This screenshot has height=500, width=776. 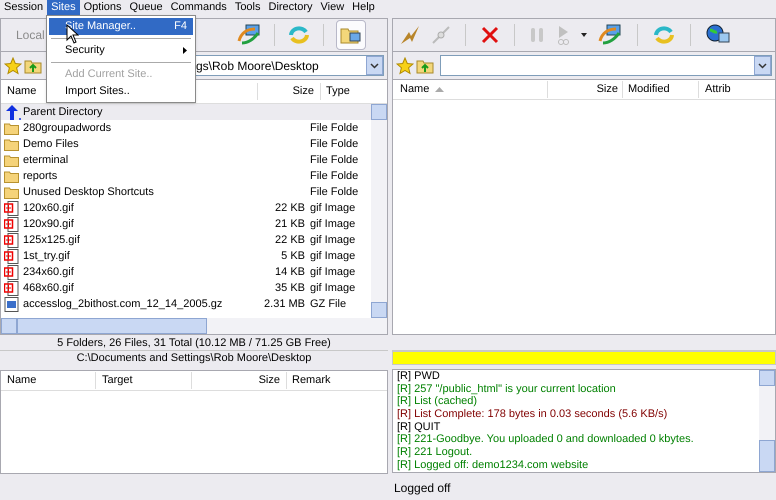 I want to click on menu-bar-item: Sites, so click(x=63, y=7).